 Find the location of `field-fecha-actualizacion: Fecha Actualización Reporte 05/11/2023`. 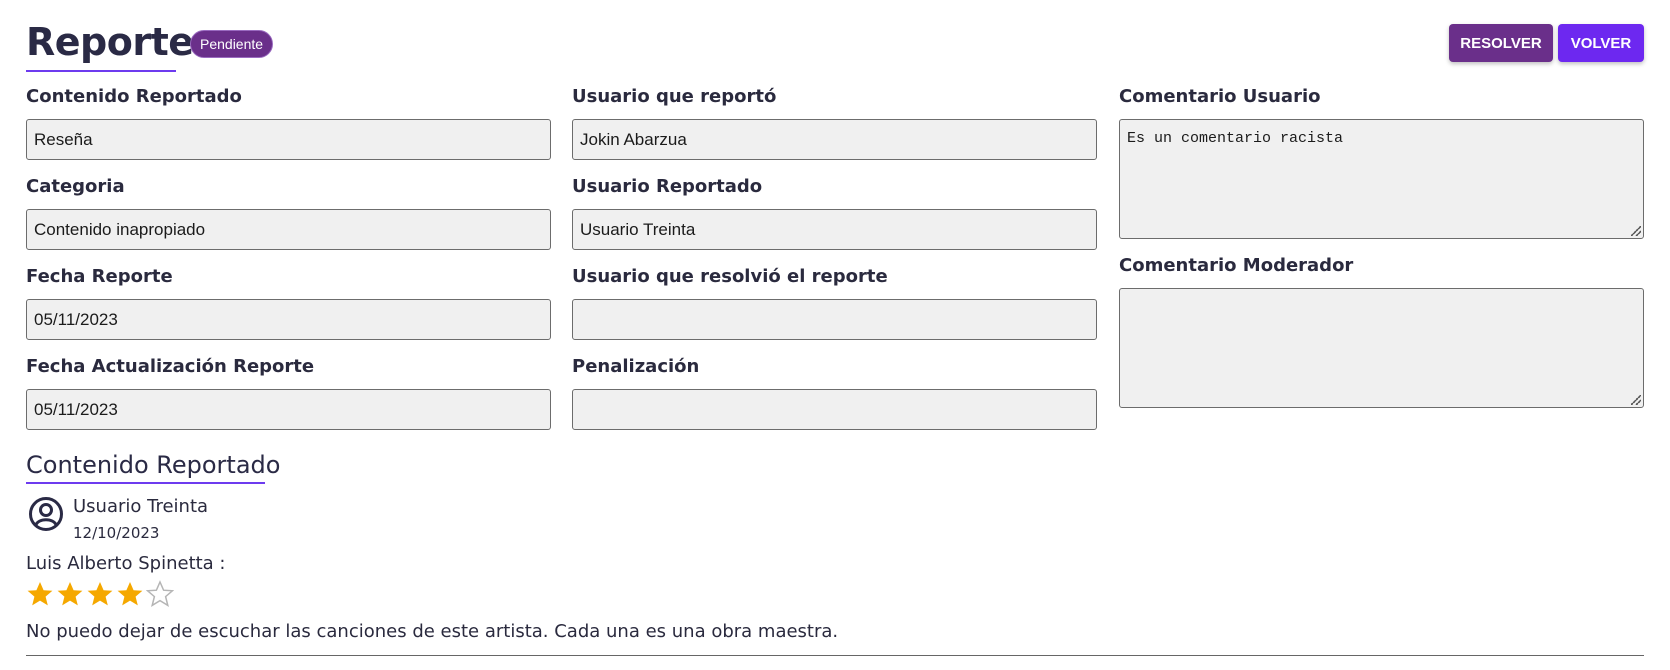

field-fecha-actualizacion: Fecha Actualización Reporte 05/11/2023 is located at coordinates (288, 401).